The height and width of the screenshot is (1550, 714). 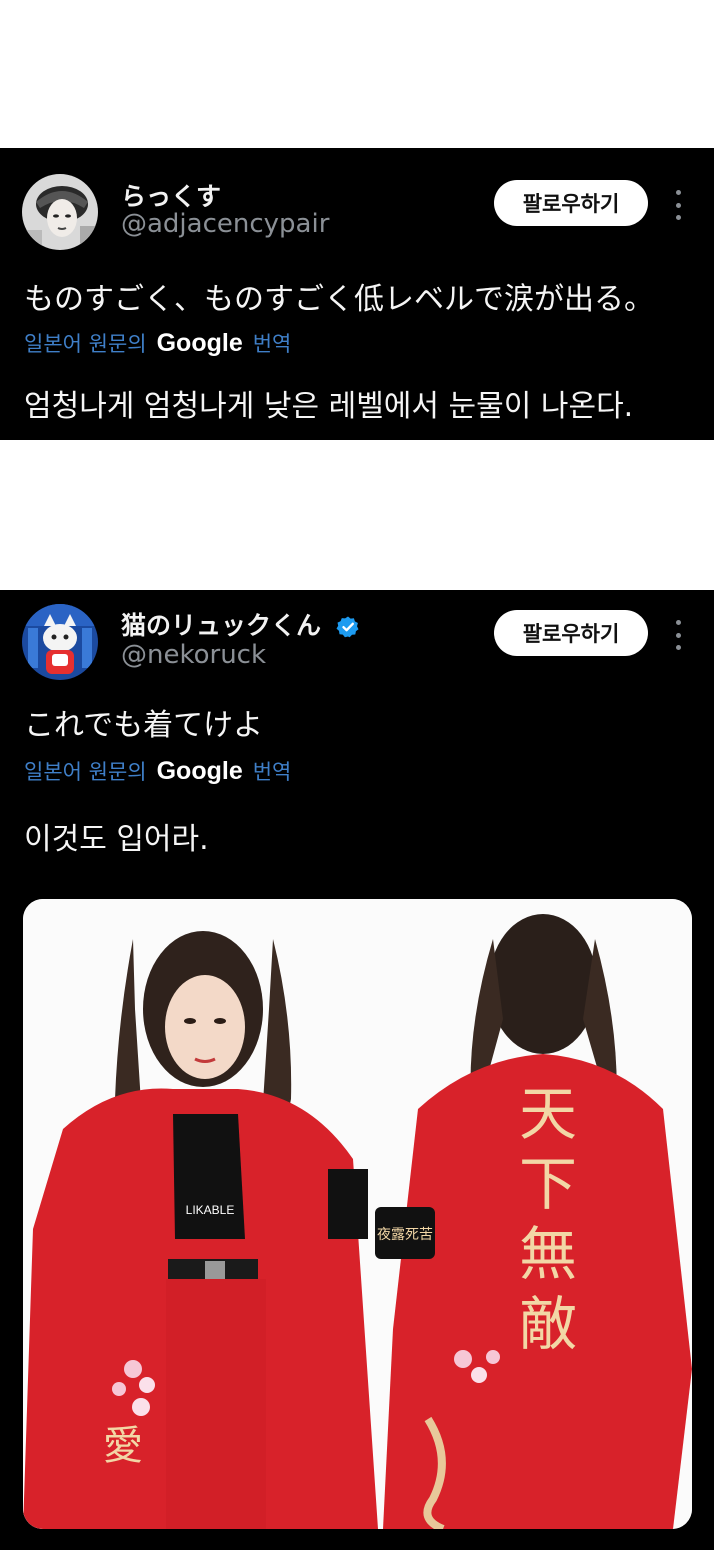 I want to click on translated-text: 이것도 입어라., so click(x=116, y=839).